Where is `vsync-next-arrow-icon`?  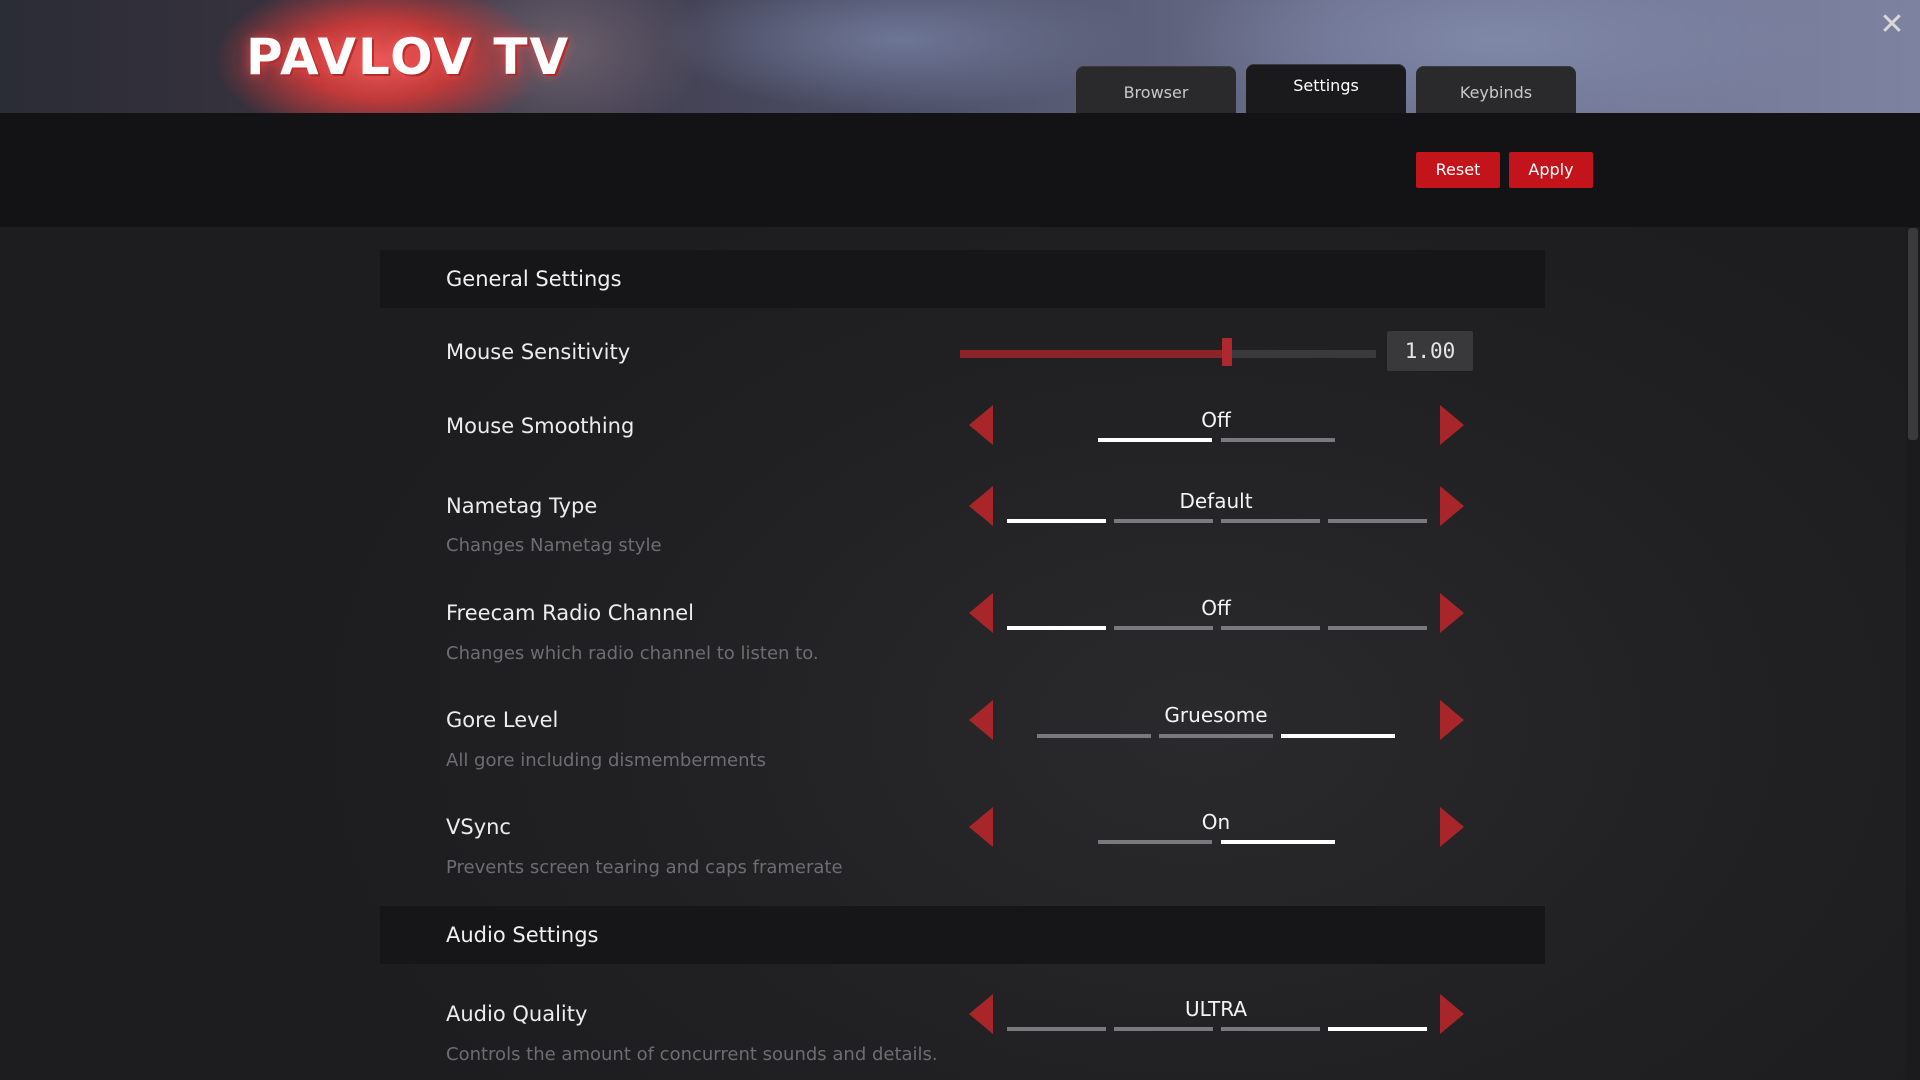 vsync-next-arrow-icon is located at coordinates (1452, 827).